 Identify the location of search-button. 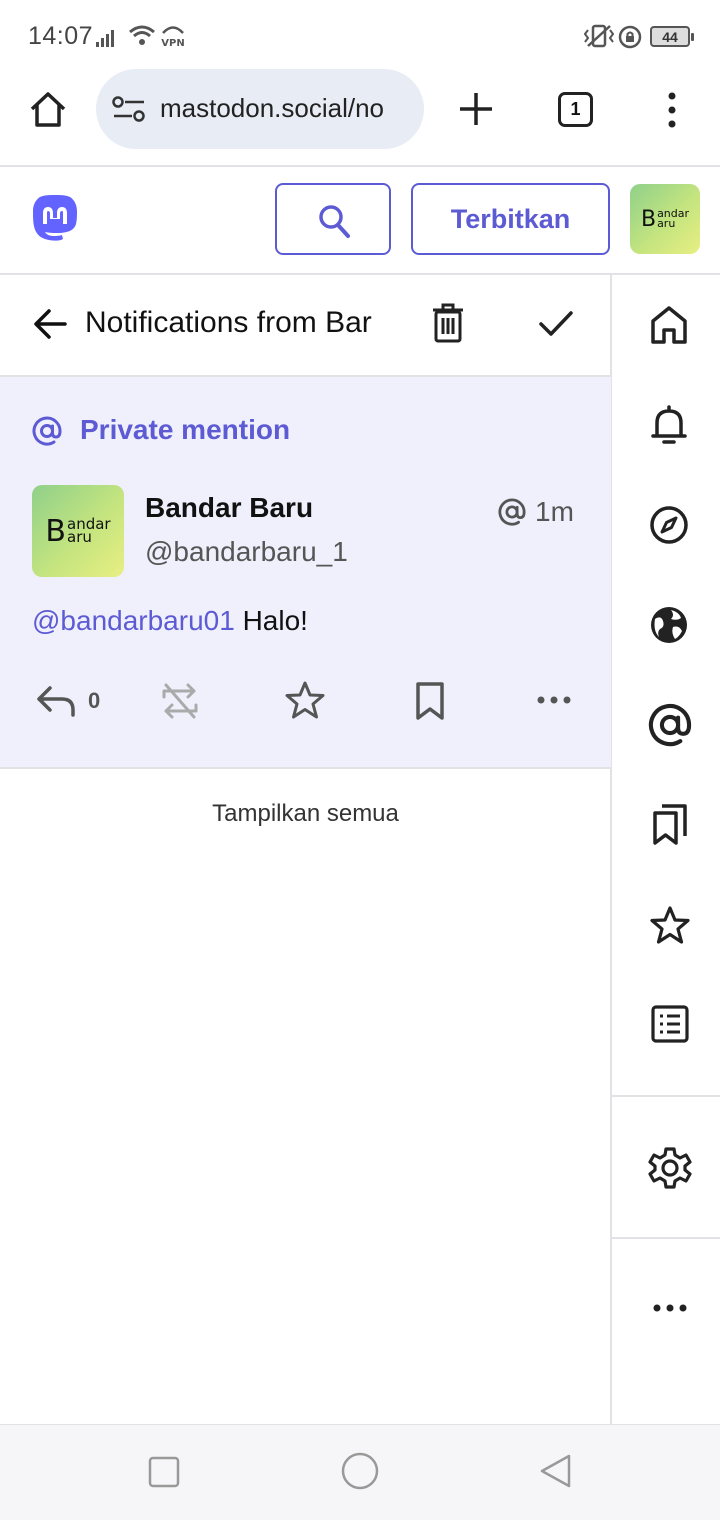
(333, 219).